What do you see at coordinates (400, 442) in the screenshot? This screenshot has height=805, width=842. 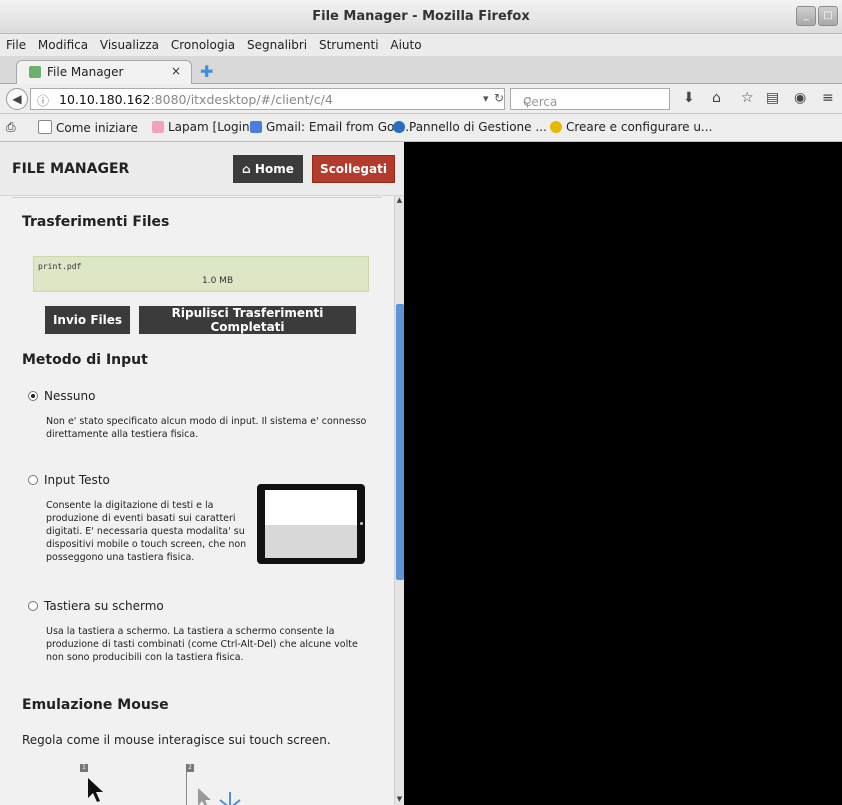 I see `scrollbar-thumb` at bounding box center [400, 442].